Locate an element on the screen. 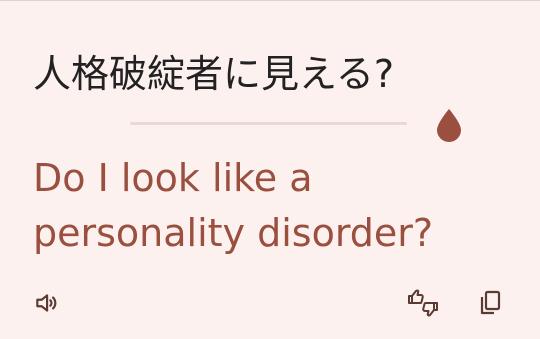 The height and width of the screenshot is (339, 540). resize-handle-icon is located at coordinates (449, 125).